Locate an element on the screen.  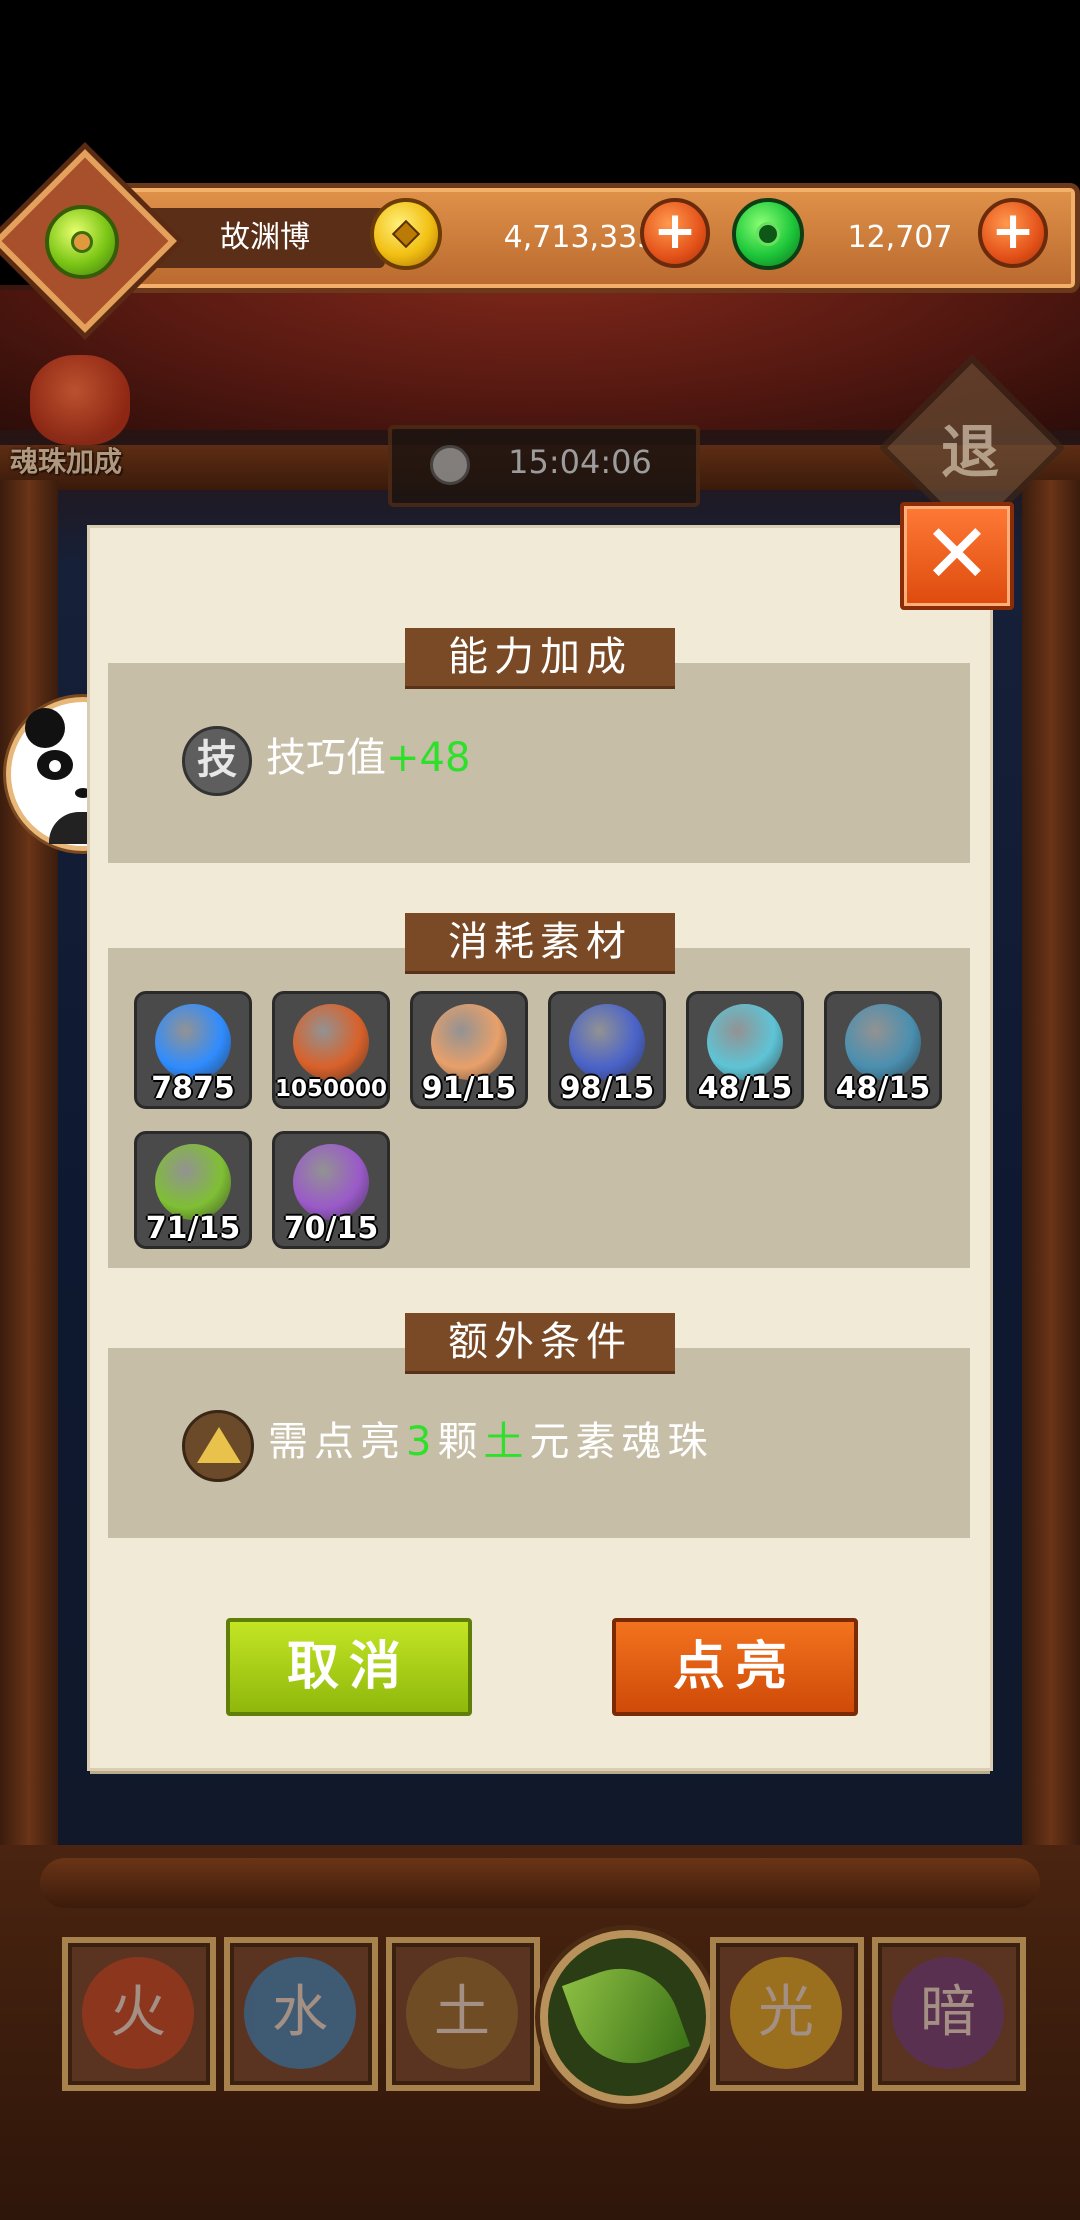
close-button: ✕ is located at coordinates (957, 556).